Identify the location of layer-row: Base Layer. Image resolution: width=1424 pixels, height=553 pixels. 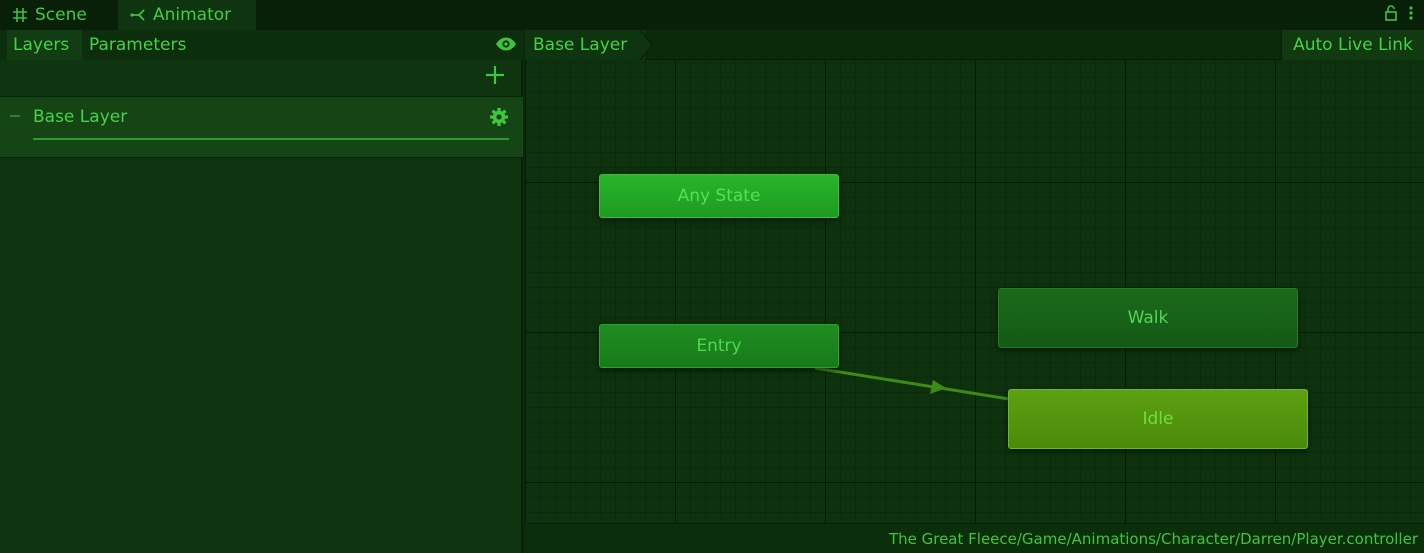
(261, 127).